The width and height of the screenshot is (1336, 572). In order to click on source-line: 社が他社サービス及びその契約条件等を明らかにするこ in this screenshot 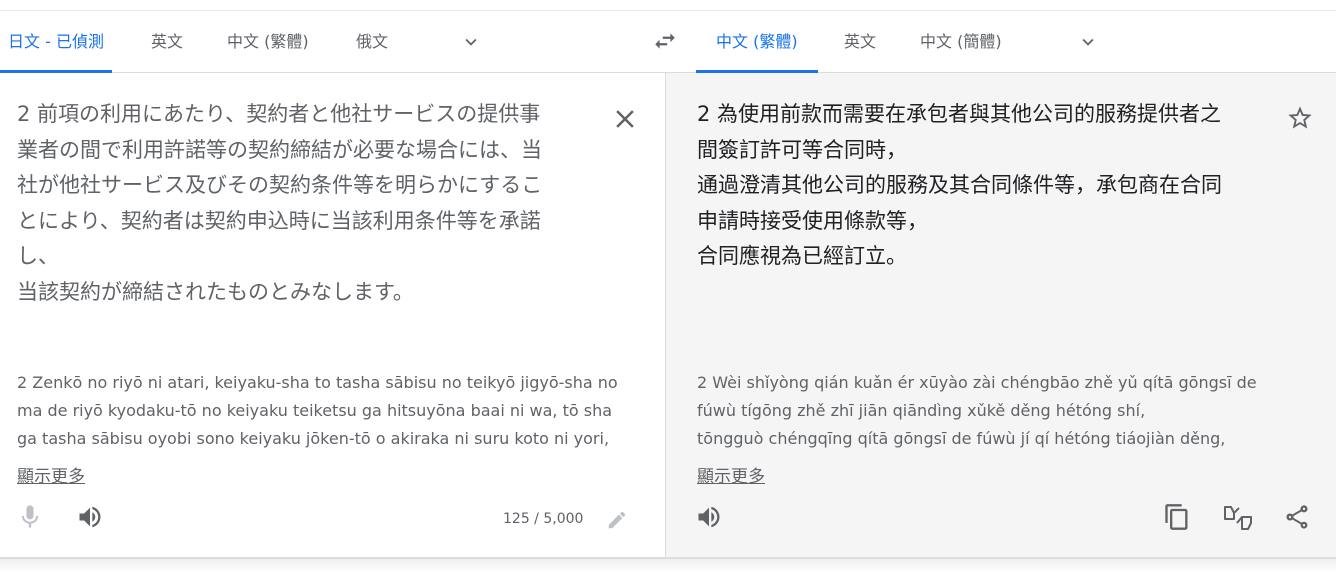, I will do `click(280, 185)`.